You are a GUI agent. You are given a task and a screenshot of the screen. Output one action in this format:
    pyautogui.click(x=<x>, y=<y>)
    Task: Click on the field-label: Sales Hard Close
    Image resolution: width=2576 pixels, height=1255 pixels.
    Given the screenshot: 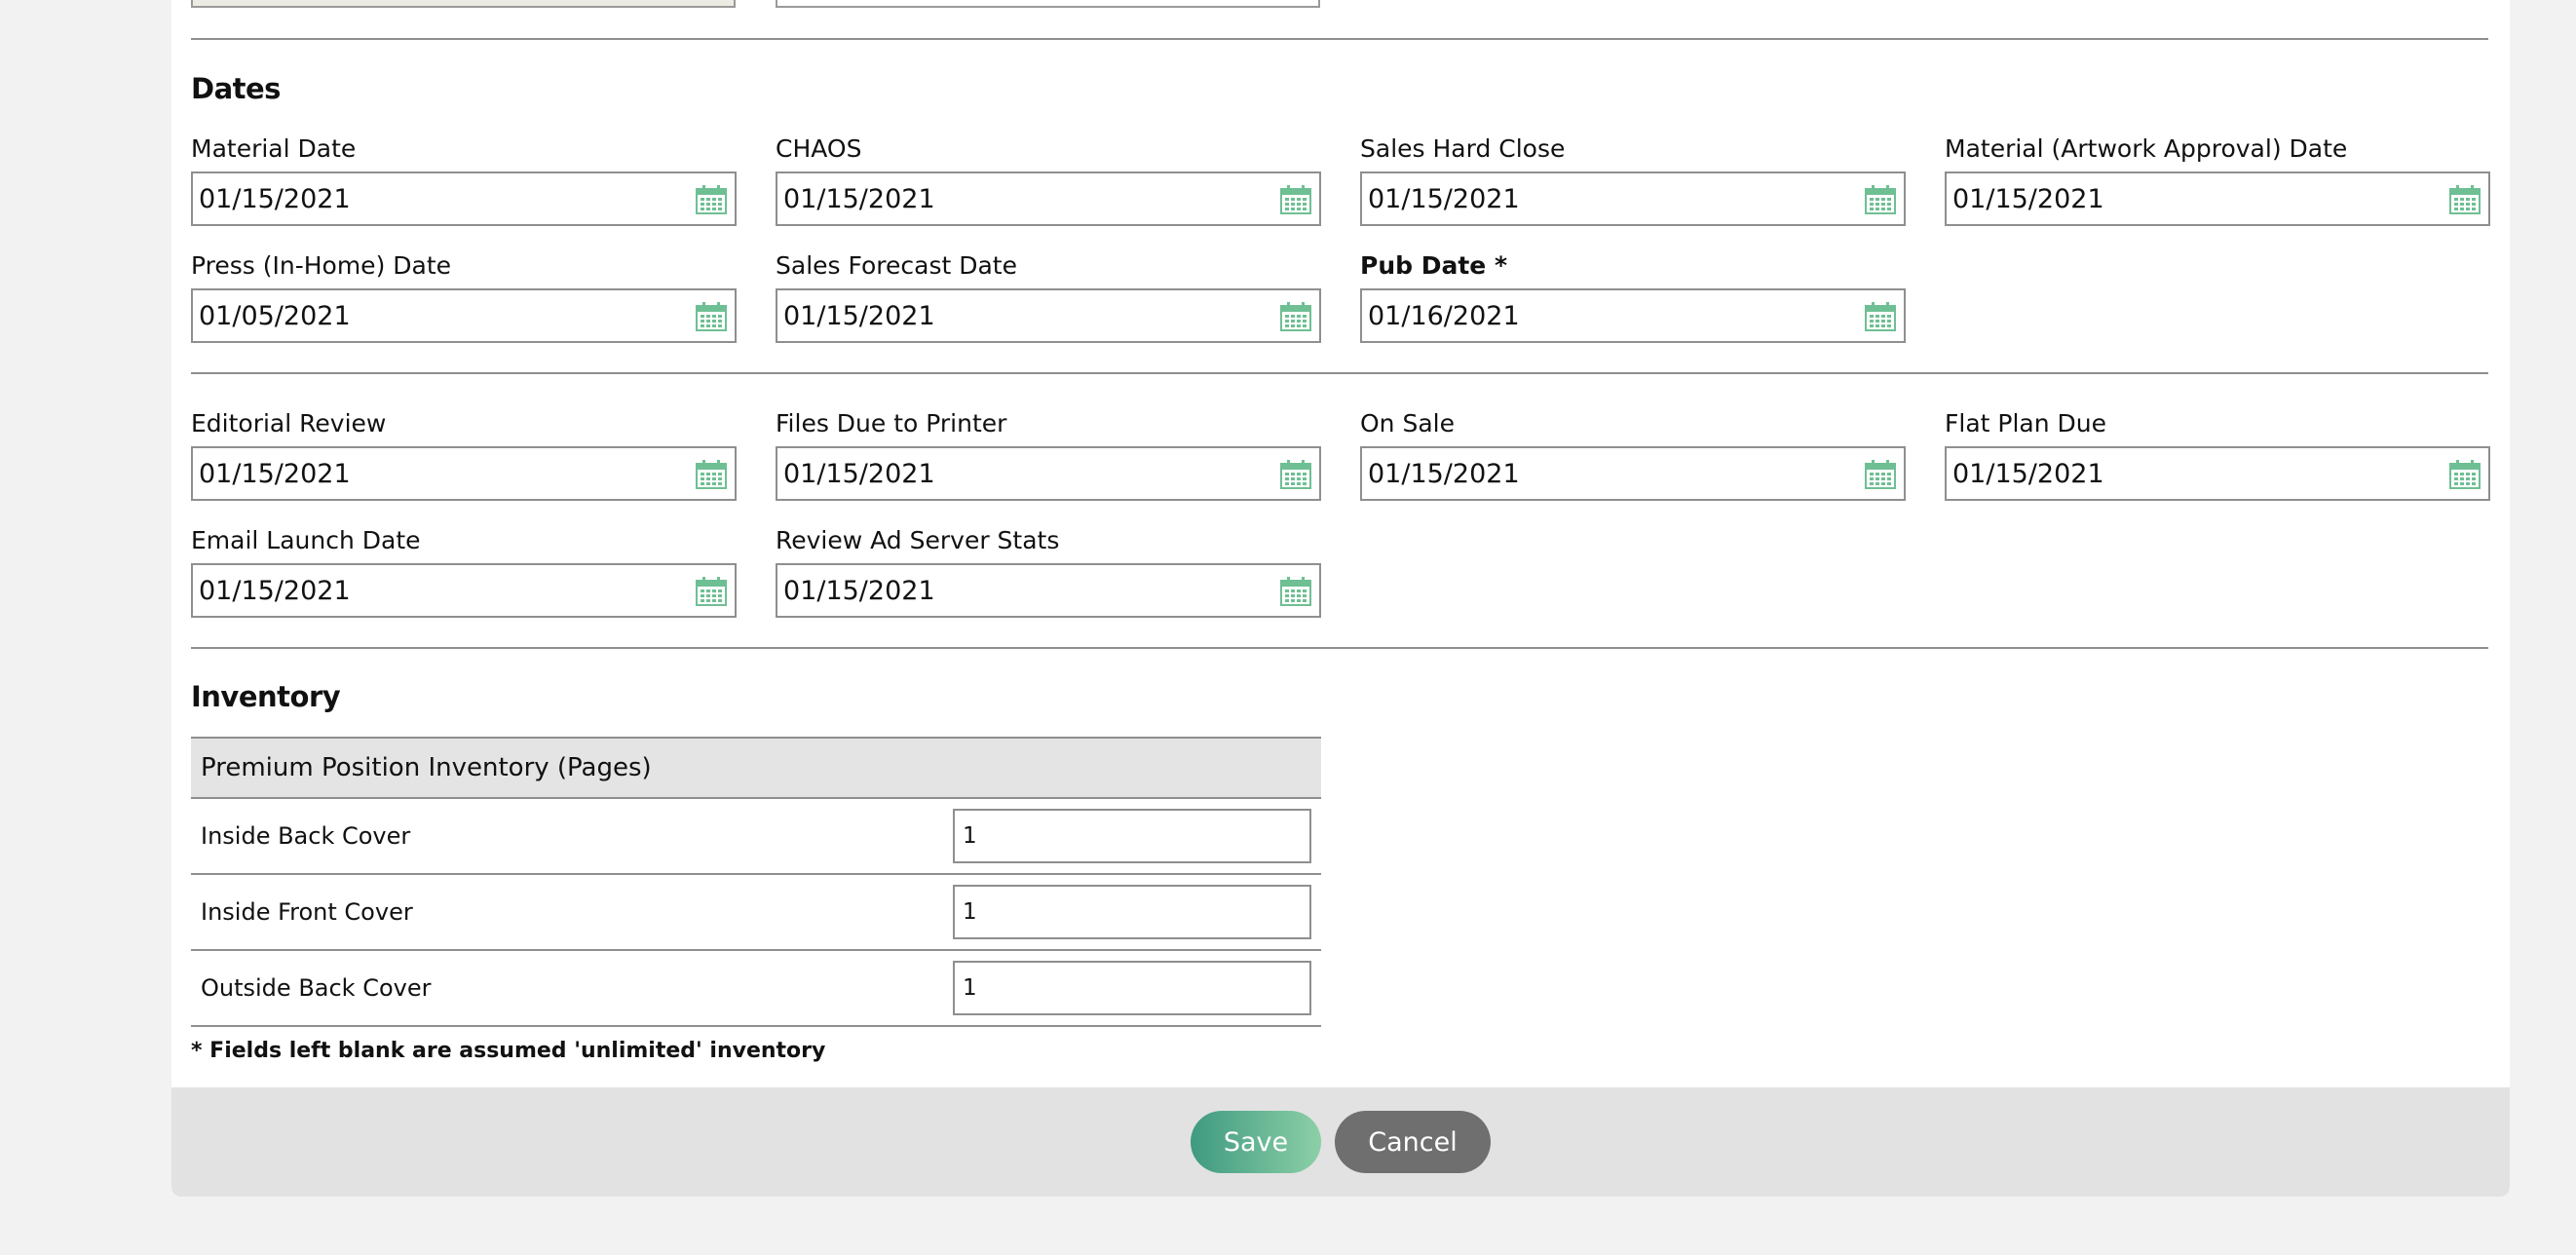 What is the action you would take?
    pyautogui.click(x=1463, y=148)
    